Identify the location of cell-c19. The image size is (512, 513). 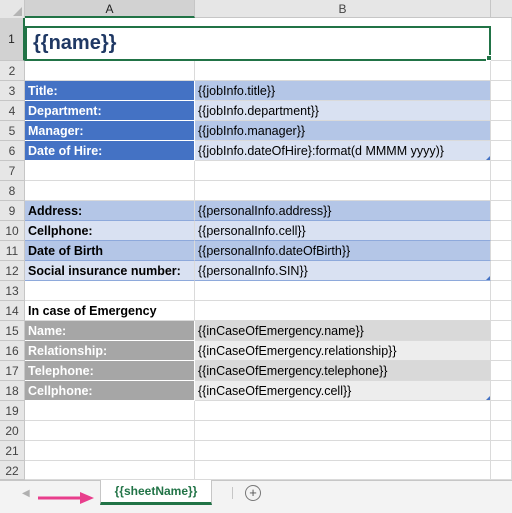
(501, 411).